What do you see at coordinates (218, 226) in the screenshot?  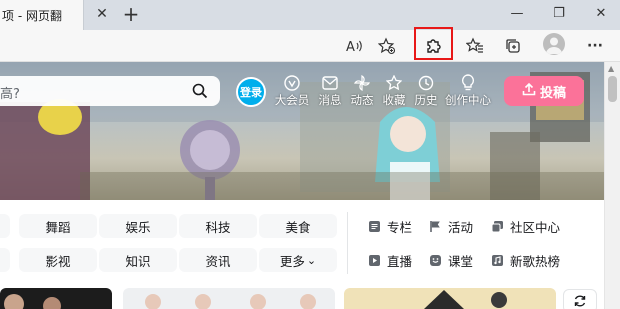 I see `channel-tech: 科技` at bounding box center [218, 226].